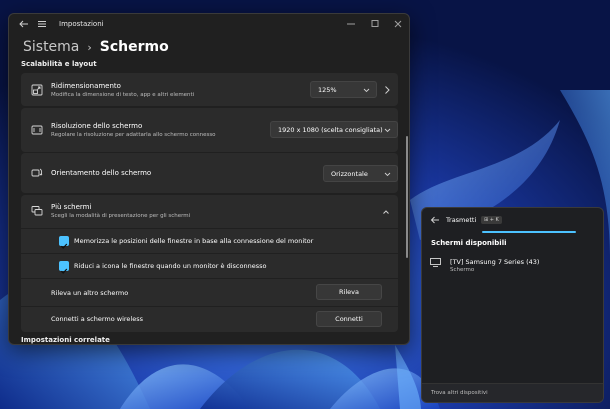  Describe the element at coordinates (209, 319) in the screenshot. I see `wireless-display-row: Connetti a schermo wireless Connetti` at that location.